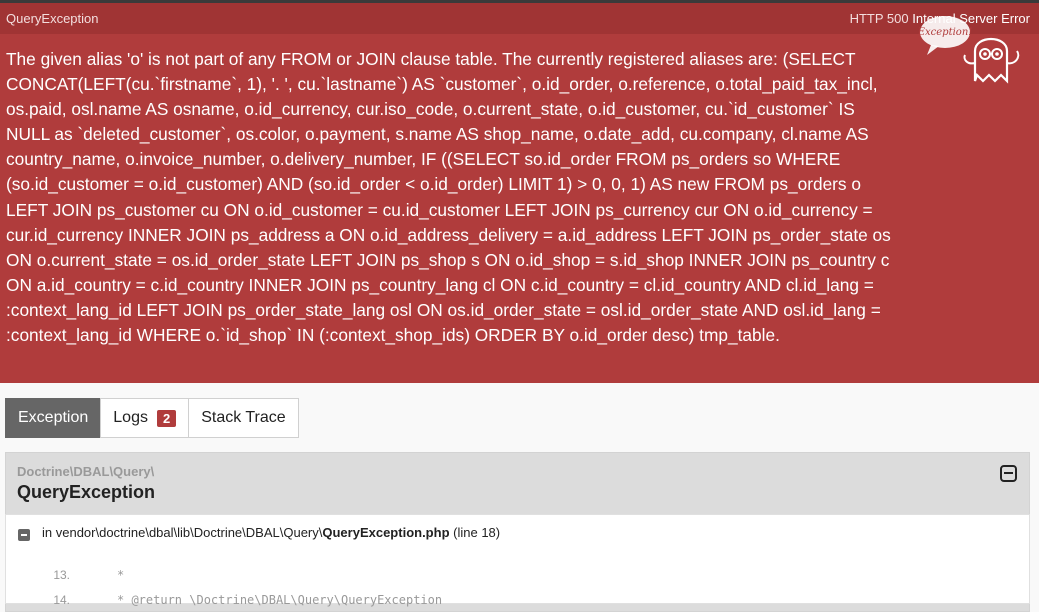 The width and height of the screenshot is (1039, 612). I want to click on exception-class-name: QueryException, so click(86, 492).